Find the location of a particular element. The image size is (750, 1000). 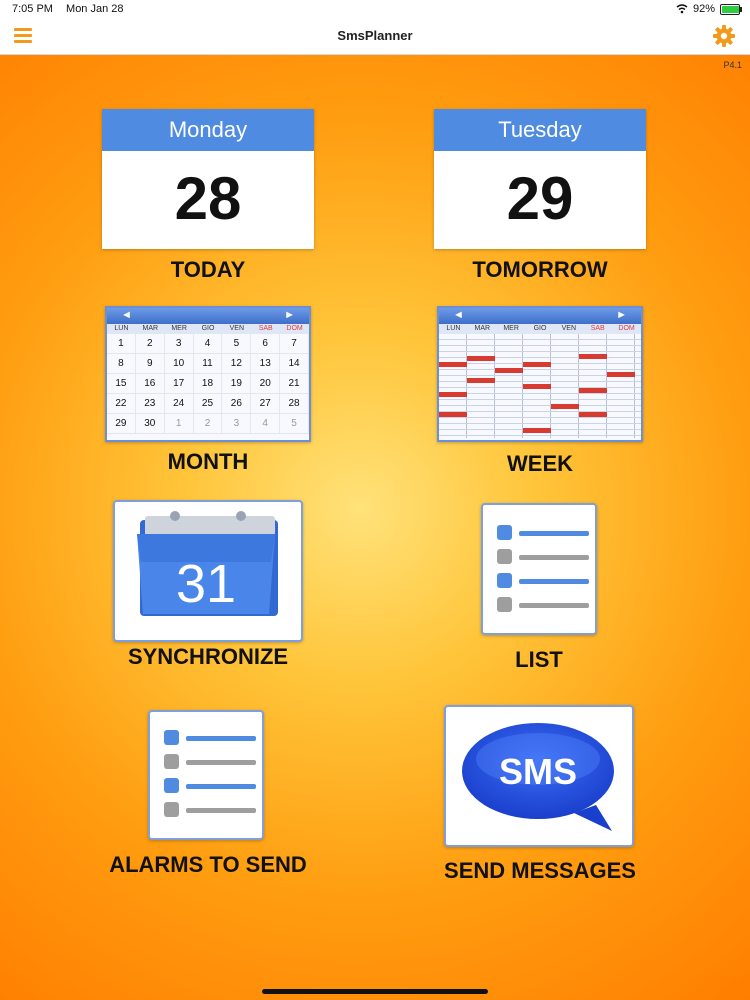

wifi-icon is located at coordinates (682, 9).